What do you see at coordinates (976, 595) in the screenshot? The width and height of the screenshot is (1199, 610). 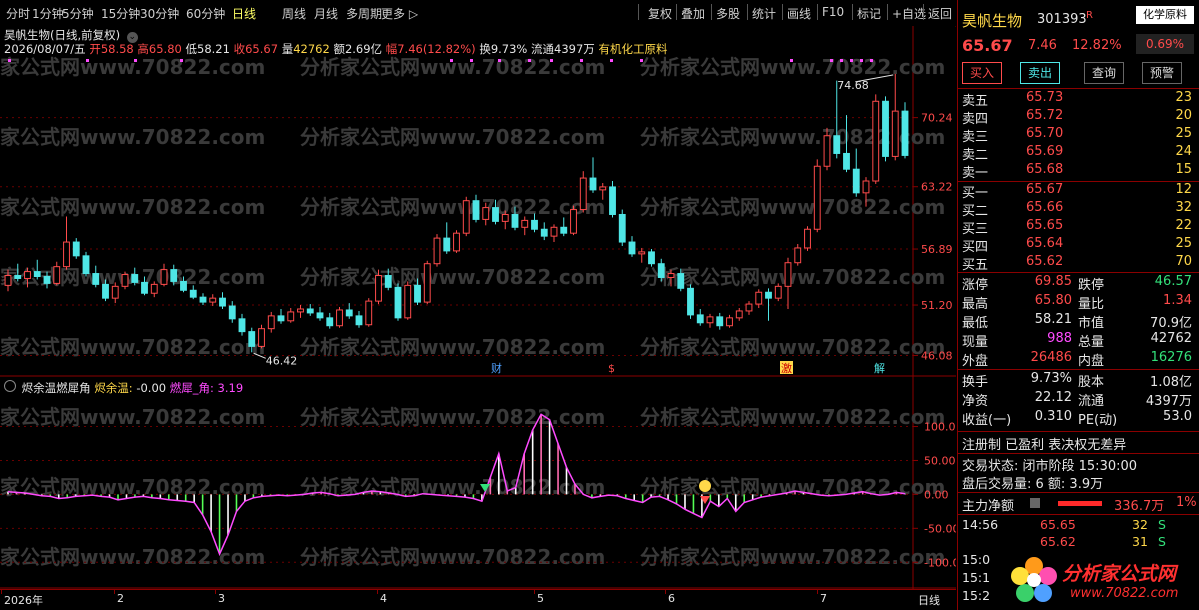 I see `tick-time: 15:2` at bounding box center [976, 595].